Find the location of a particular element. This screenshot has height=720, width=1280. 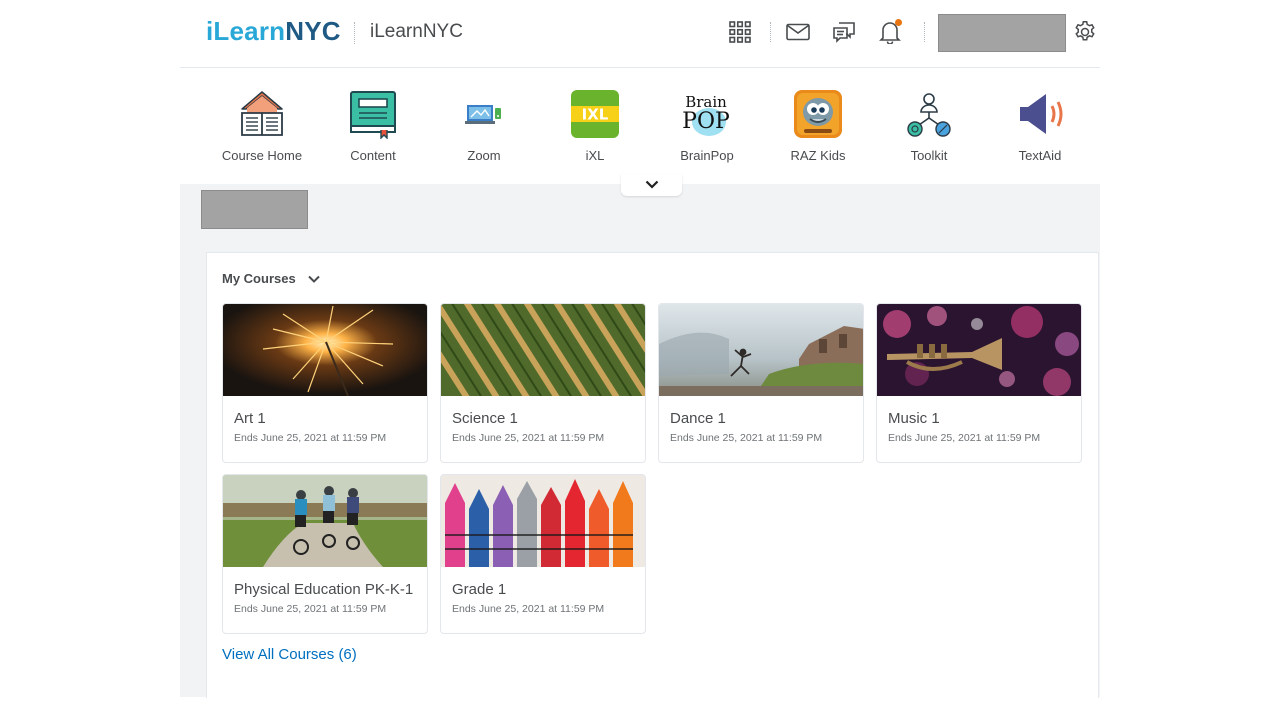

user-profile-button is located at coordinates (1002, 33).